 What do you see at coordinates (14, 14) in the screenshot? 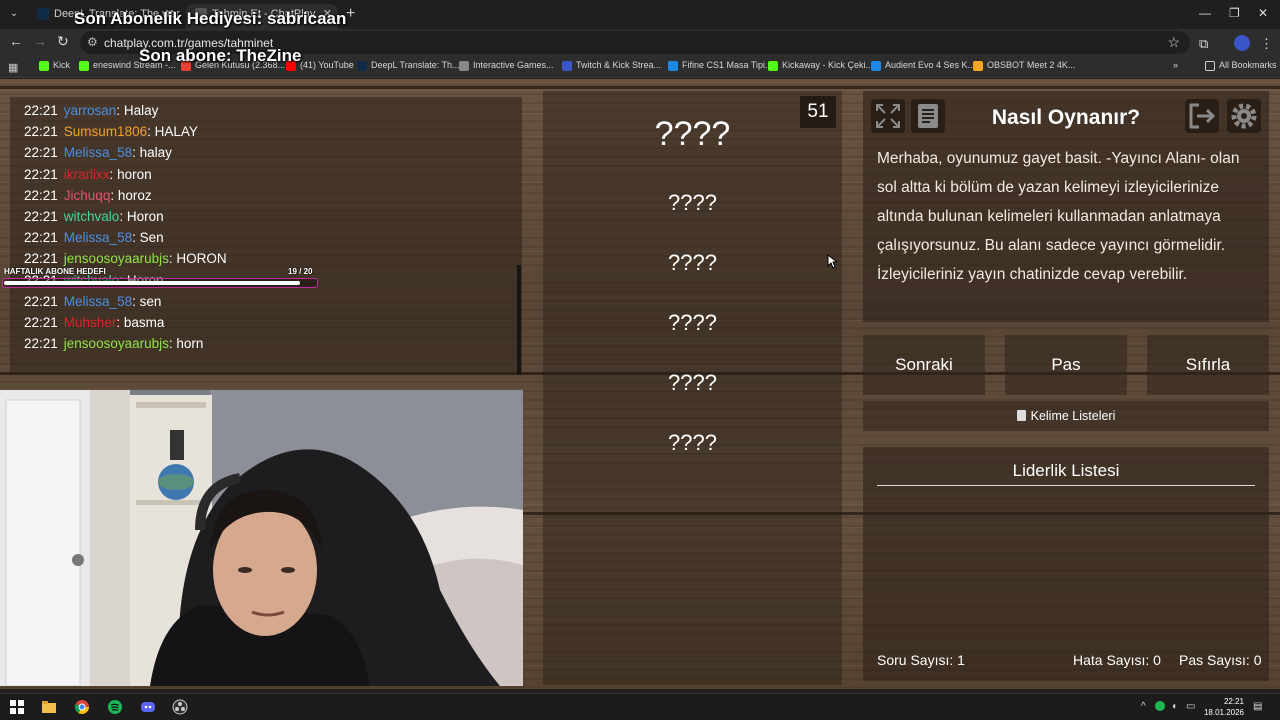
I see `tab-search-icon: ⌄` at bounding box center [14, 14].